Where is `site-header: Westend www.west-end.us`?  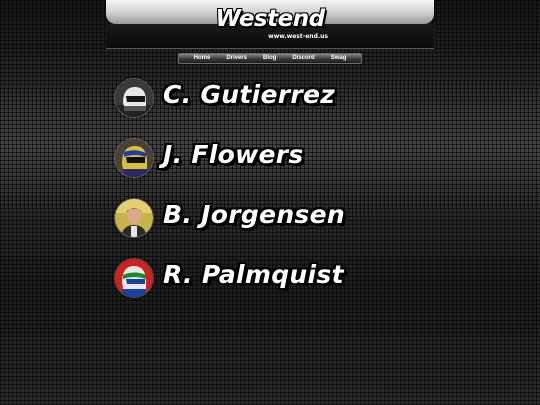
site-header: Westend www.west-end.us is located at coordinates (270, 24).